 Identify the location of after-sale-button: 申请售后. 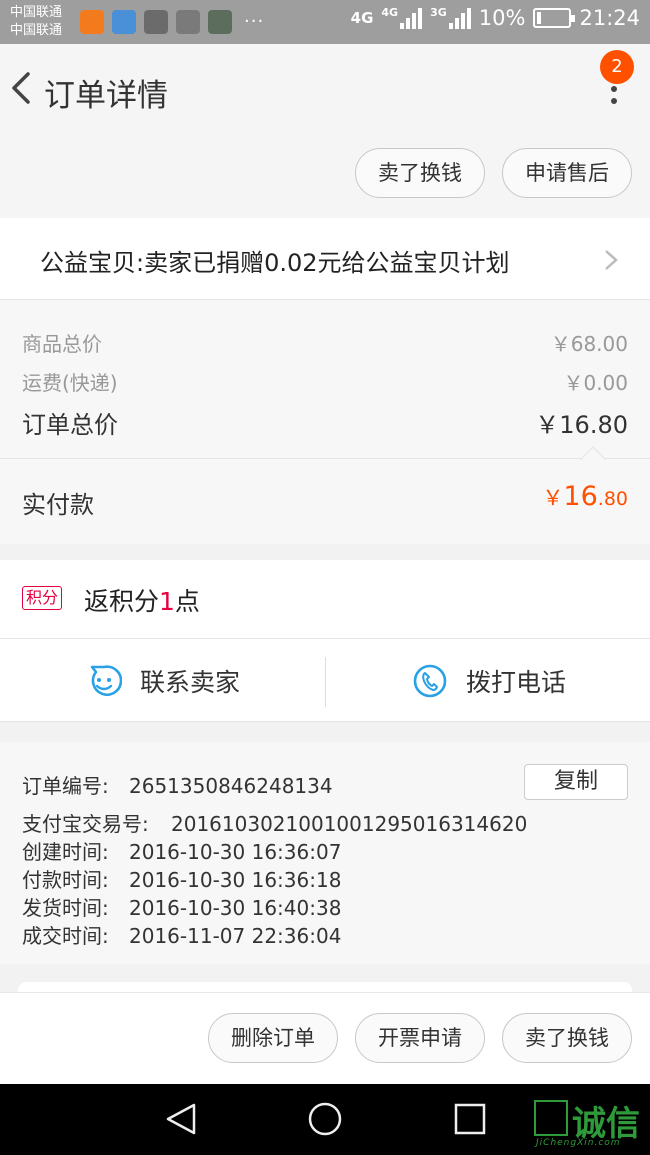
(567, 173).